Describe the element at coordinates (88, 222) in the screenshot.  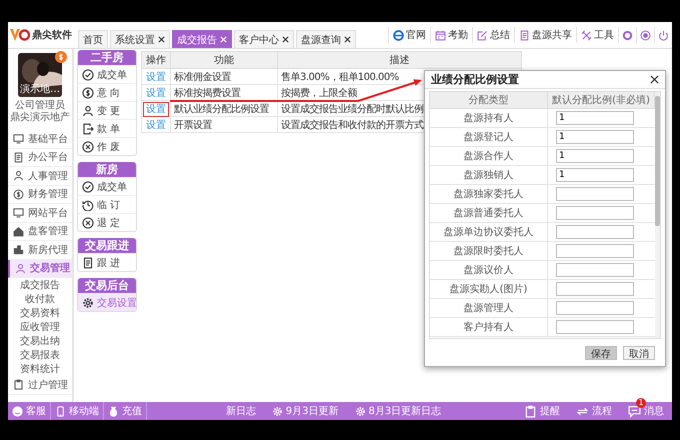
I see `cross-circle-icon` at that location.